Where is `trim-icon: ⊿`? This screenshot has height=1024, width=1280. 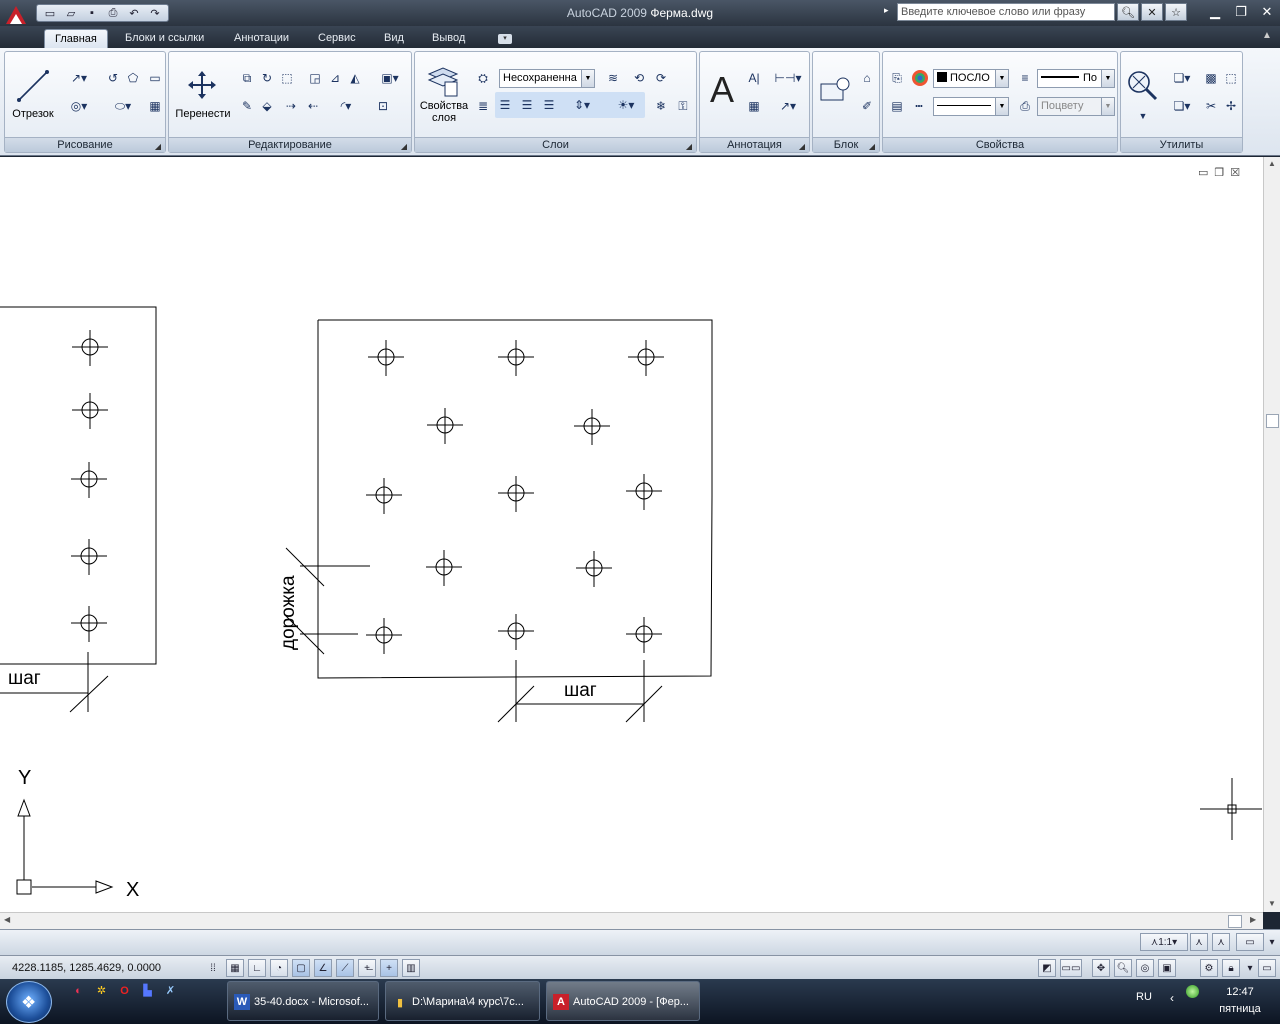
trim-icon: ⊿ is located at coordinates (335, 78).